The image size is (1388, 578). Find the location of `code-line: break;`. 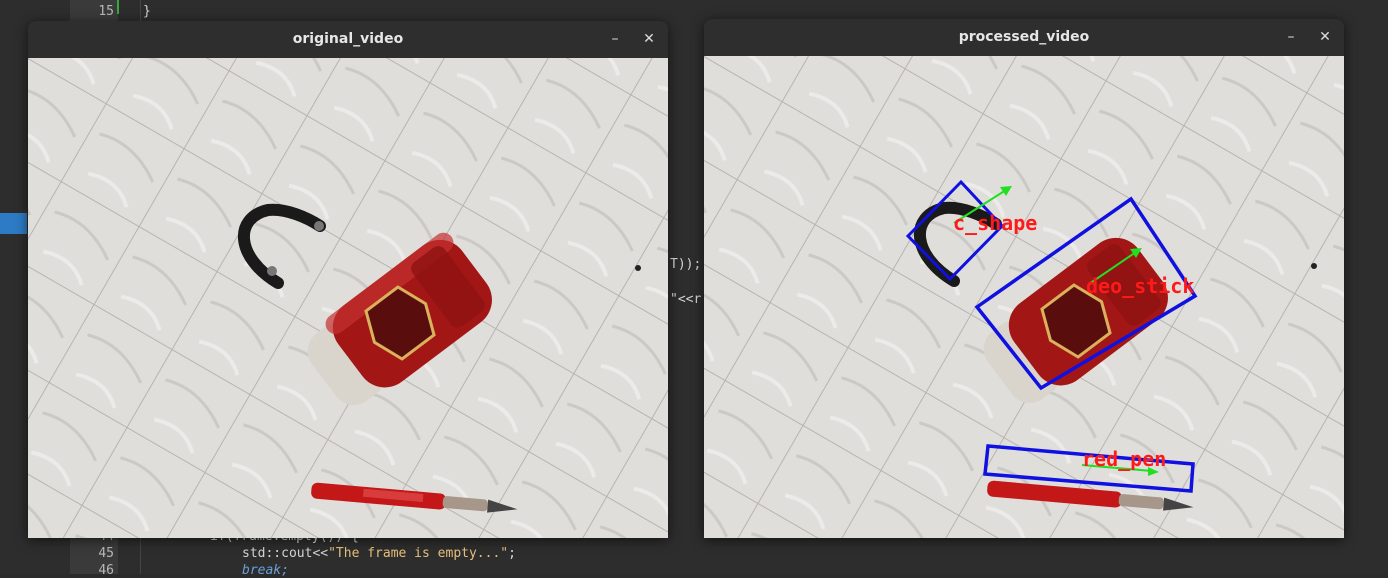

code-line: break; is located at coordinates (265, 570).